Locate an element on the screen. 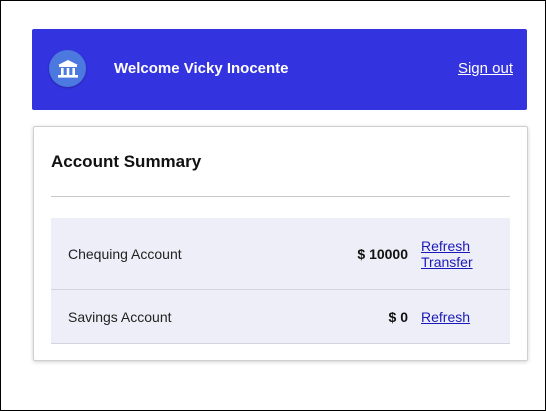 Image resolution: width=546 pixels, height=411 pixels. account-actions: Refresh Transfer is located at coordinates (447, 254).